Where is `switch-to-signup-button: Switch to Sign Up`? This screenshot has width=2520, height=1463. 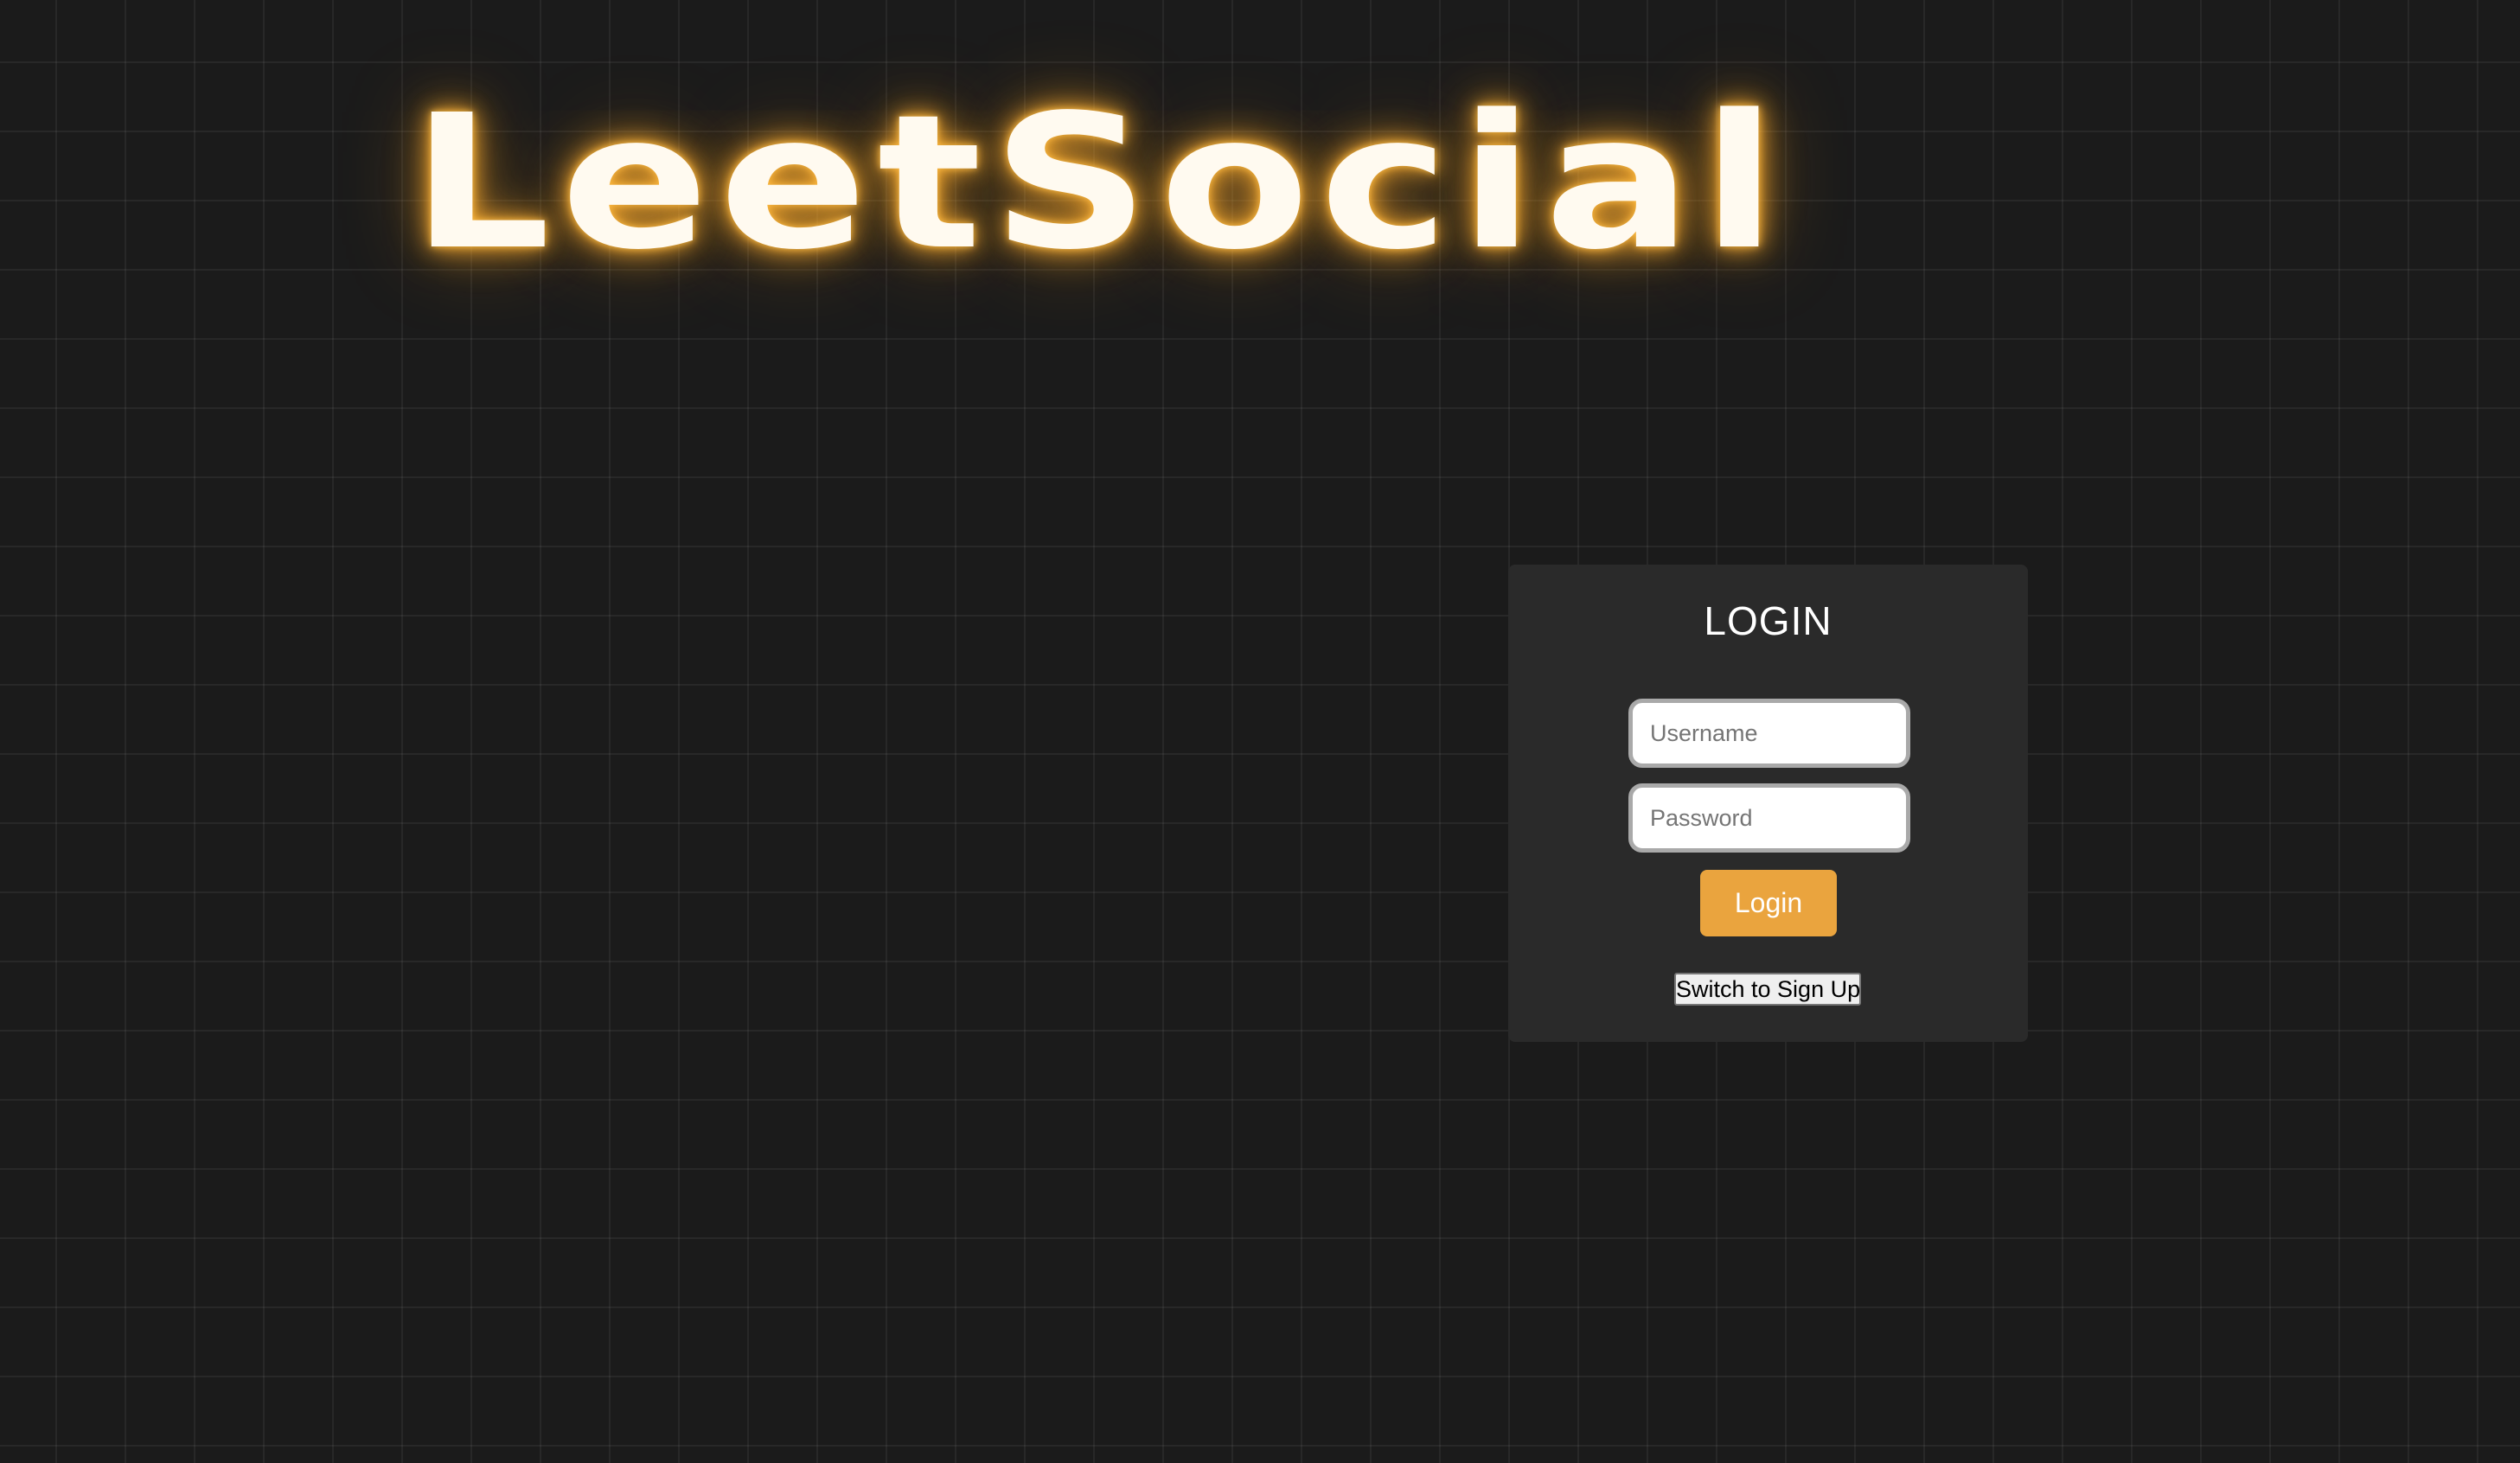 switch-to-signup-button: Switch to Sign Up is located at coordinates (1768, 989).